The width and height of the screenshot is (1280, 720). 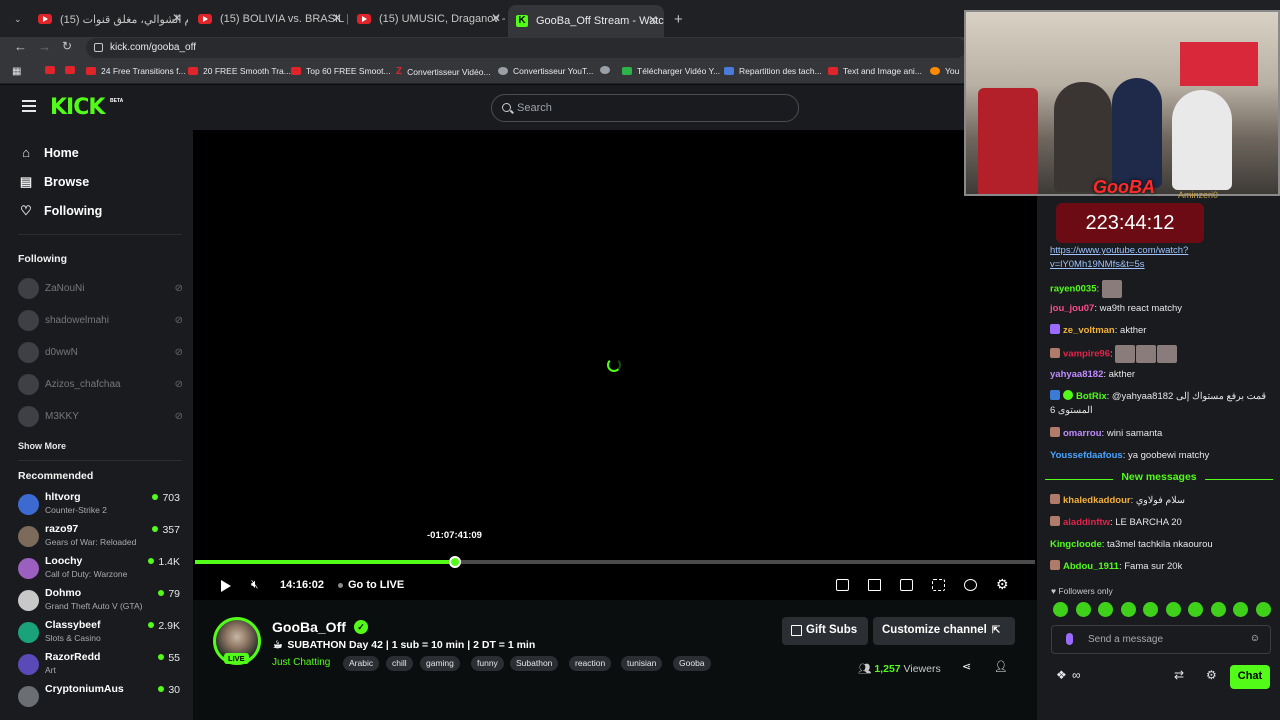 I want to click on play-icon, so click(x=226, y=586).